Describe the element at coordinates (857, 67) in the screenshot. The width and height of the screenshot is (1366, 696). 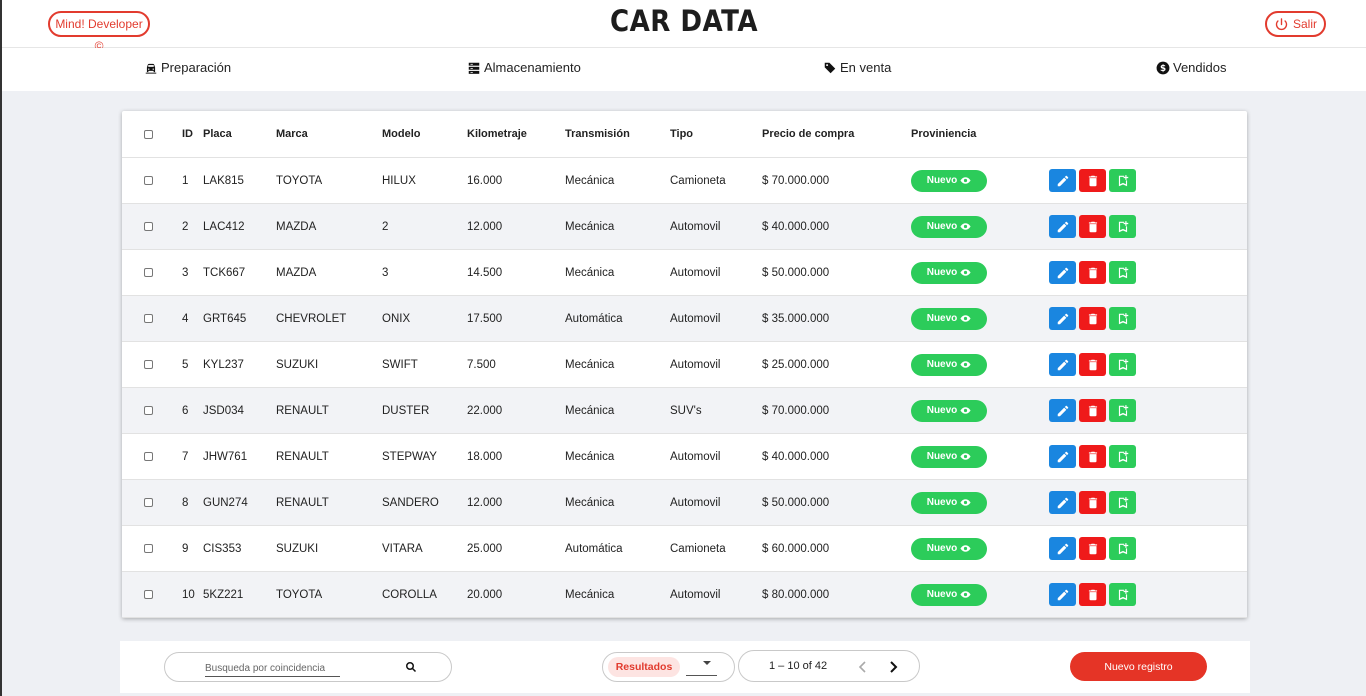
I see `nav-item-en-venta: En venta` at that location.